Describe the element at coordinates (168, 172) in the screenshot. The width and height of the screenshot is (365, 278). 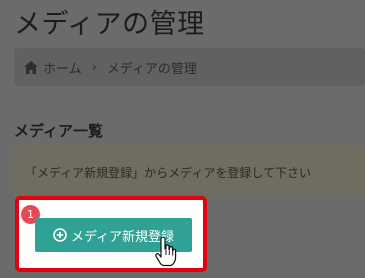
I see `alert-message: 「メディア新規登録」からメディアを登録して下さい` at that location.